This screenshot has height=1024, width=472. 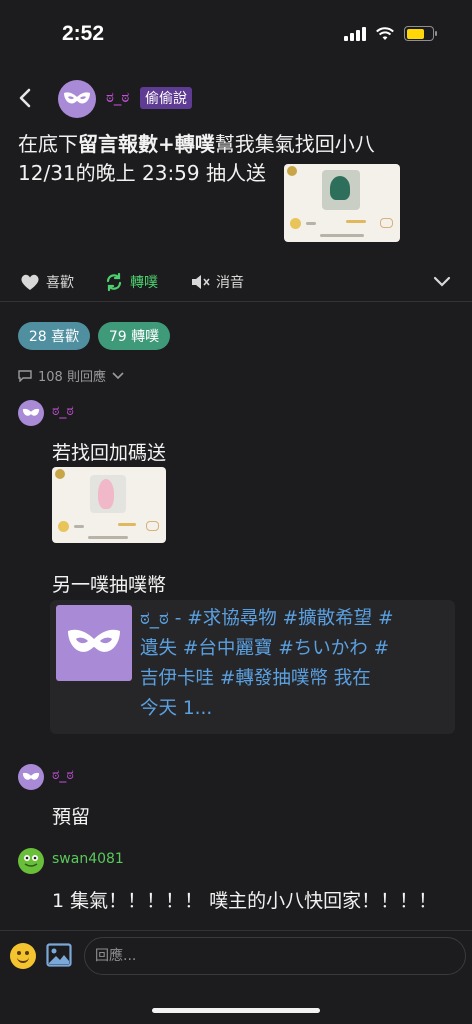 What do you see at coordinates (415, 33) in the screenshot?
I see `battery-level` at bounding box center [415, 33].